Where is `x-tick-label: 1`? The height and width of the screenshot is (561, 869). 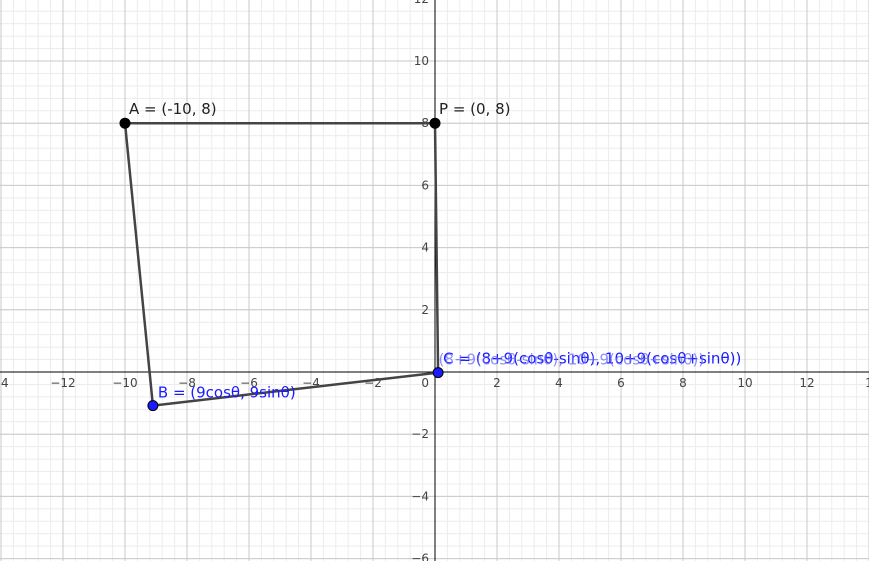 x-tick-label: 1 is located at coordinates (867, 383).